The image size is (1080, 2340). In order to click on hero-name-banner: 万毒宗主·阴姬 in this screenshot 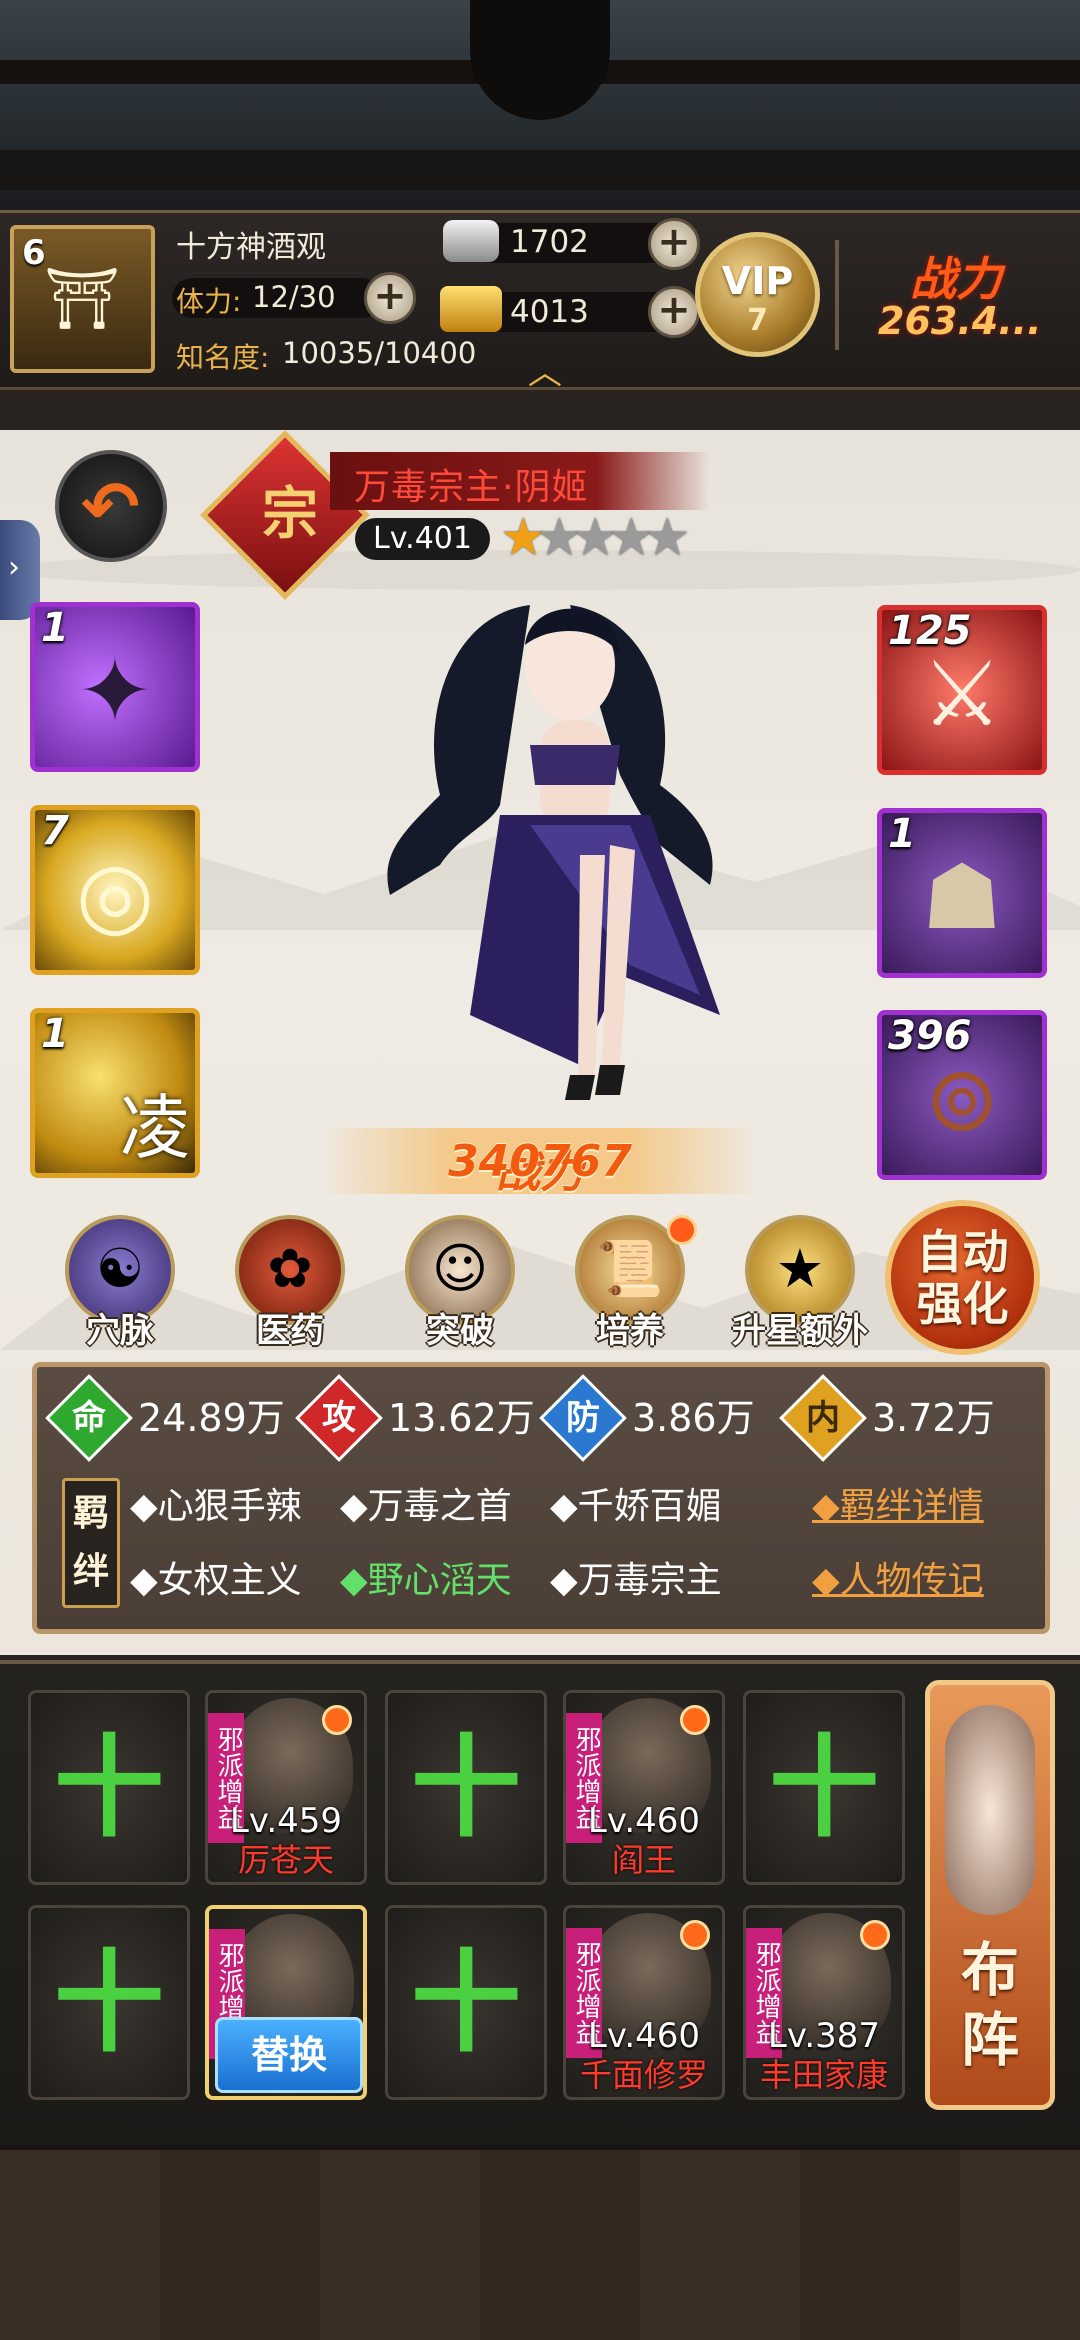, I will do `click(520, 481)`.